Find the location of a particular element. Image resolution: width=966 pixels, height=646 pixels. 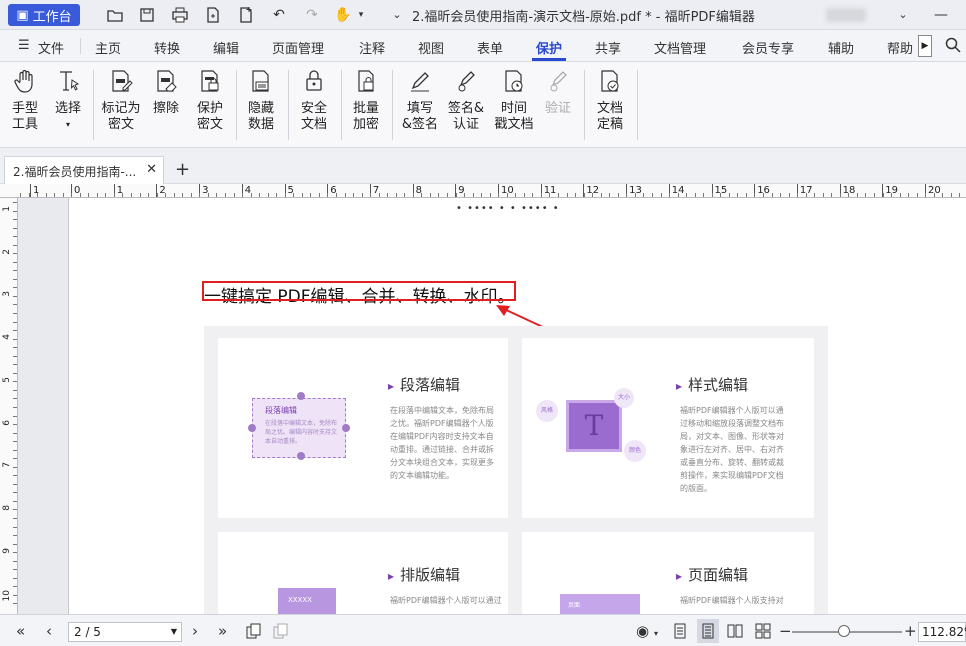

page-number-select: 2 / 5 ▼ is located at coordinates (125, 632).